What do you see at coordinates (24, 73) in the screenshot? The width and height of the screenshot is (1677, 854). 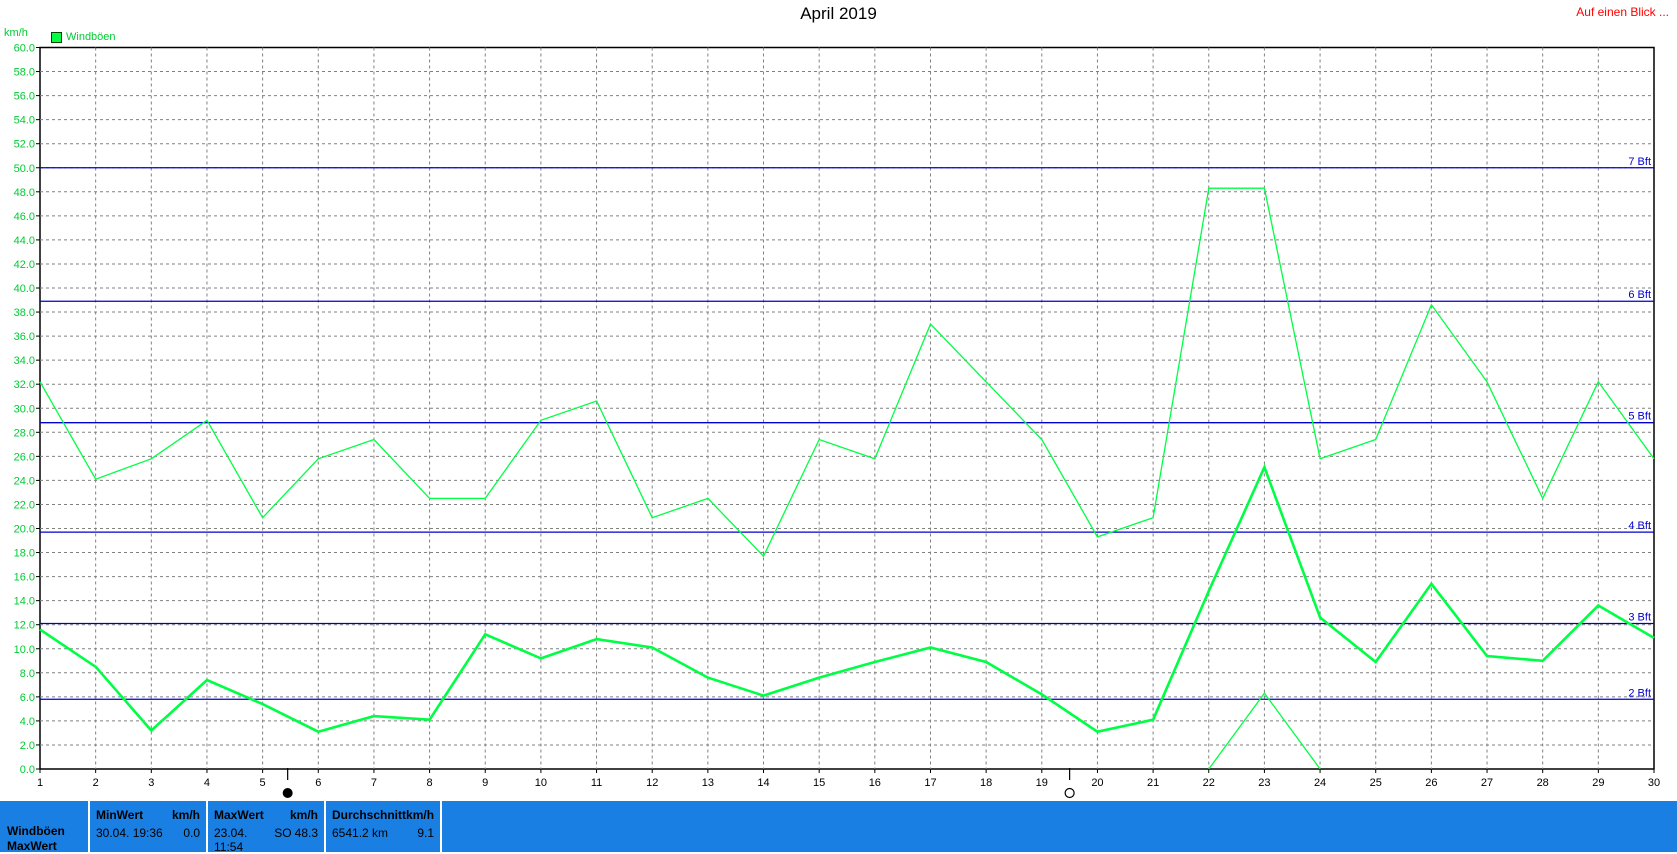 I see `y-tick-label: 58.0` at bounding box center [24, 73].